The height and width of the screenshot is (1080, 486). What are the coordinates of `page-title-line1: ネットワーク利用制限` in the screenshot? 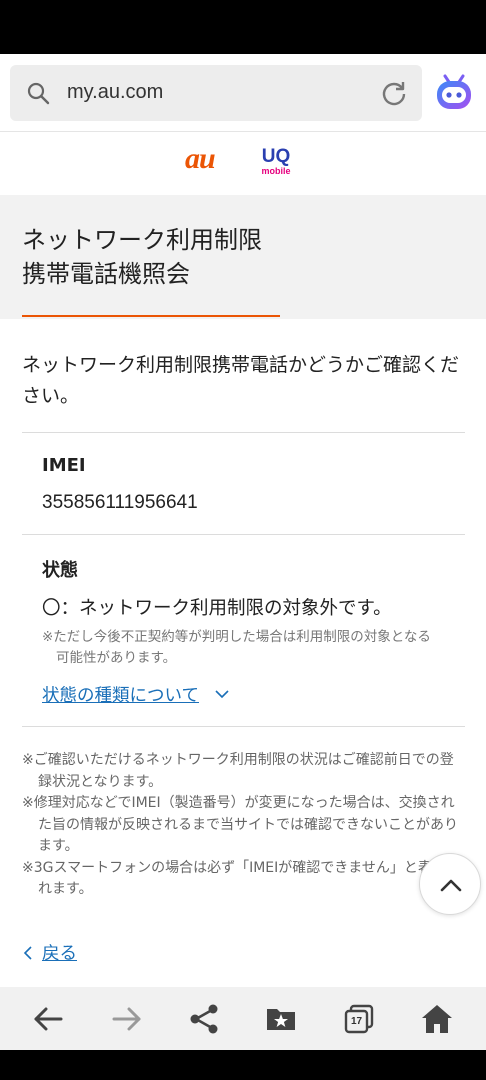 It's located at (142, 240).